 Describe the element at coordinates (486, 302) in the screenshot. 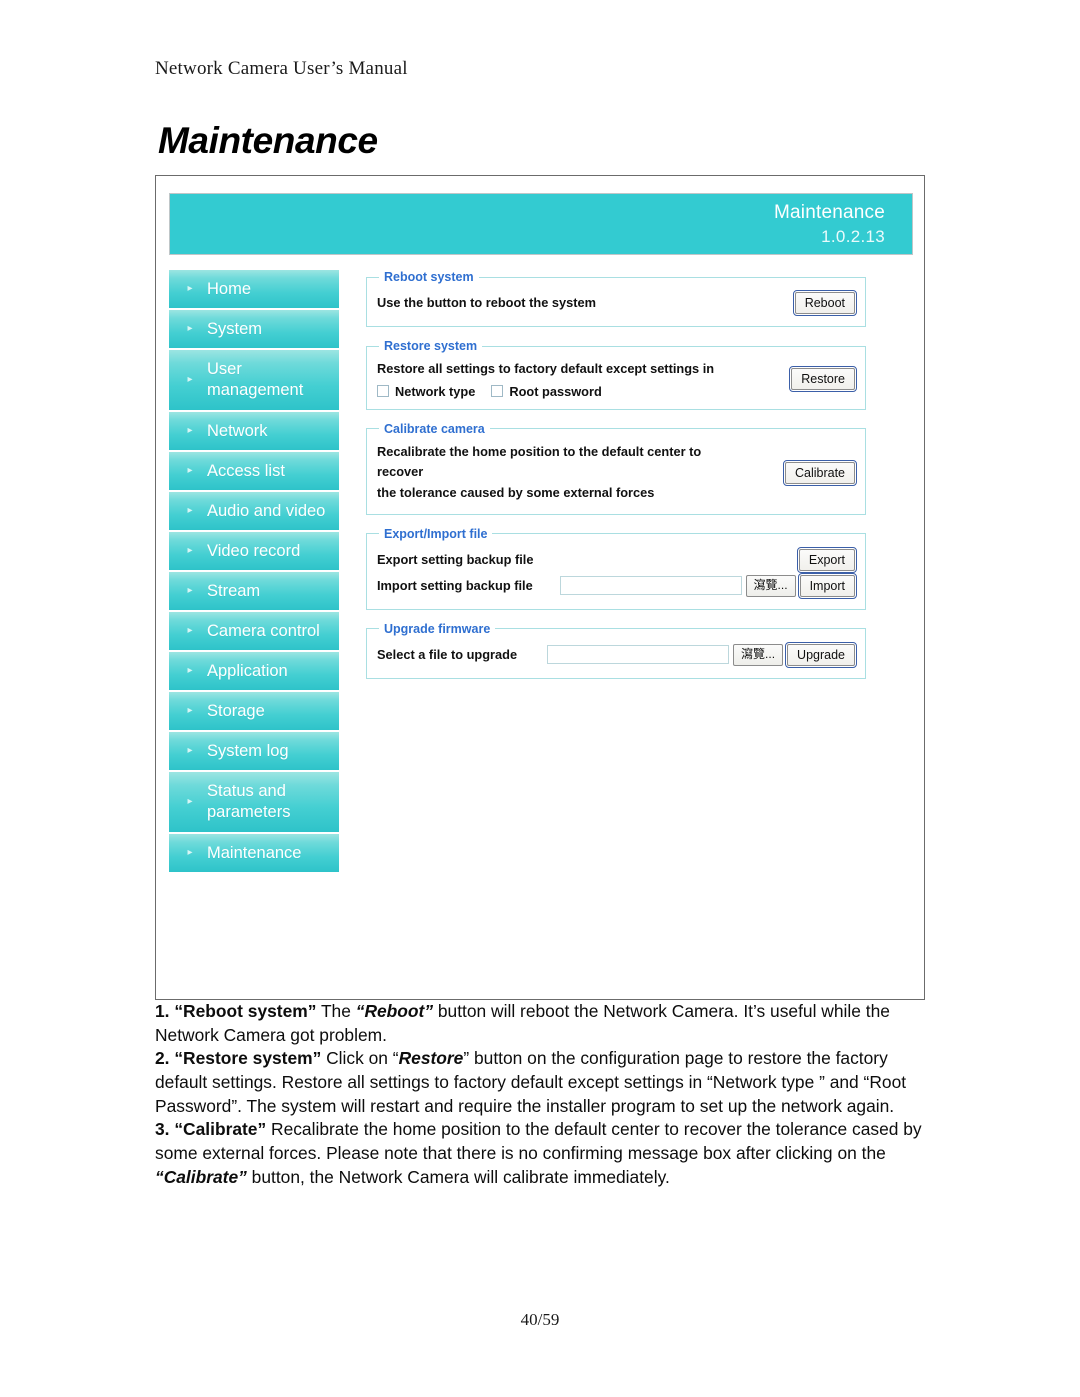

I see `reboot-system-description: Use the button to reboot the system` at that location.